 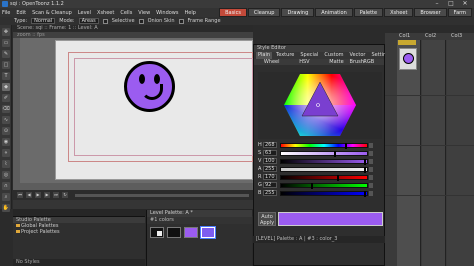 I want to click on prev-frame-button: ◀, so click(x=29, y=195).